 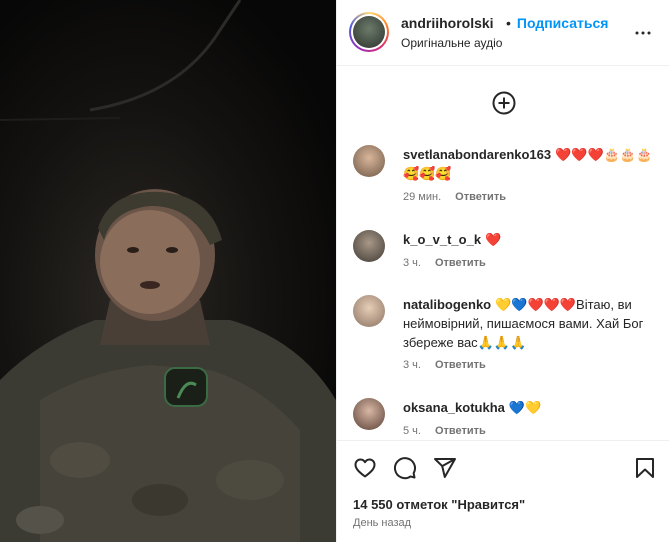 I want to click on comment-text: 💙💛, so click(x=525, y=407).